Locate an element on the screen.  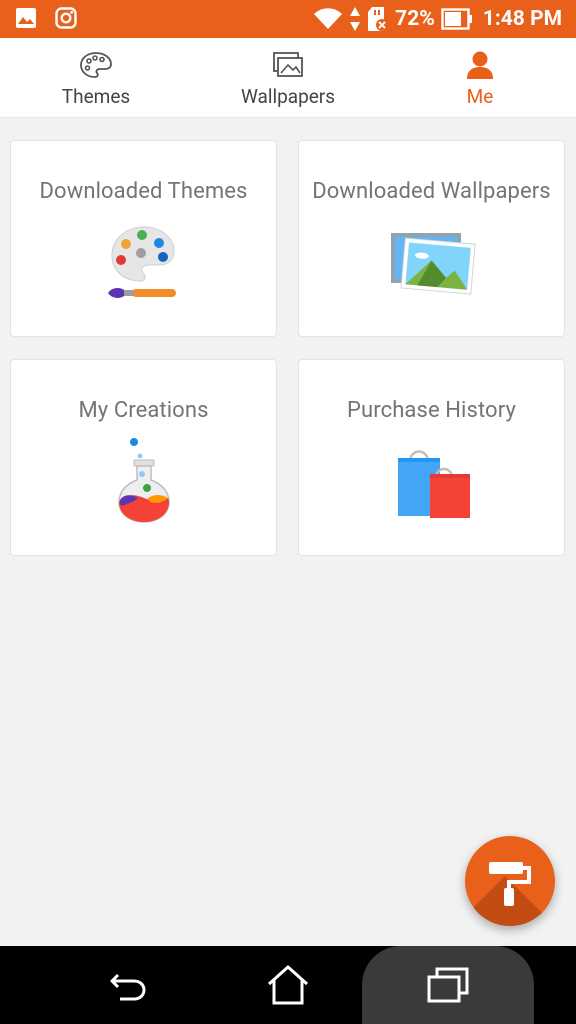
clock: 1:48 PM is located at coordinates (522, 19).